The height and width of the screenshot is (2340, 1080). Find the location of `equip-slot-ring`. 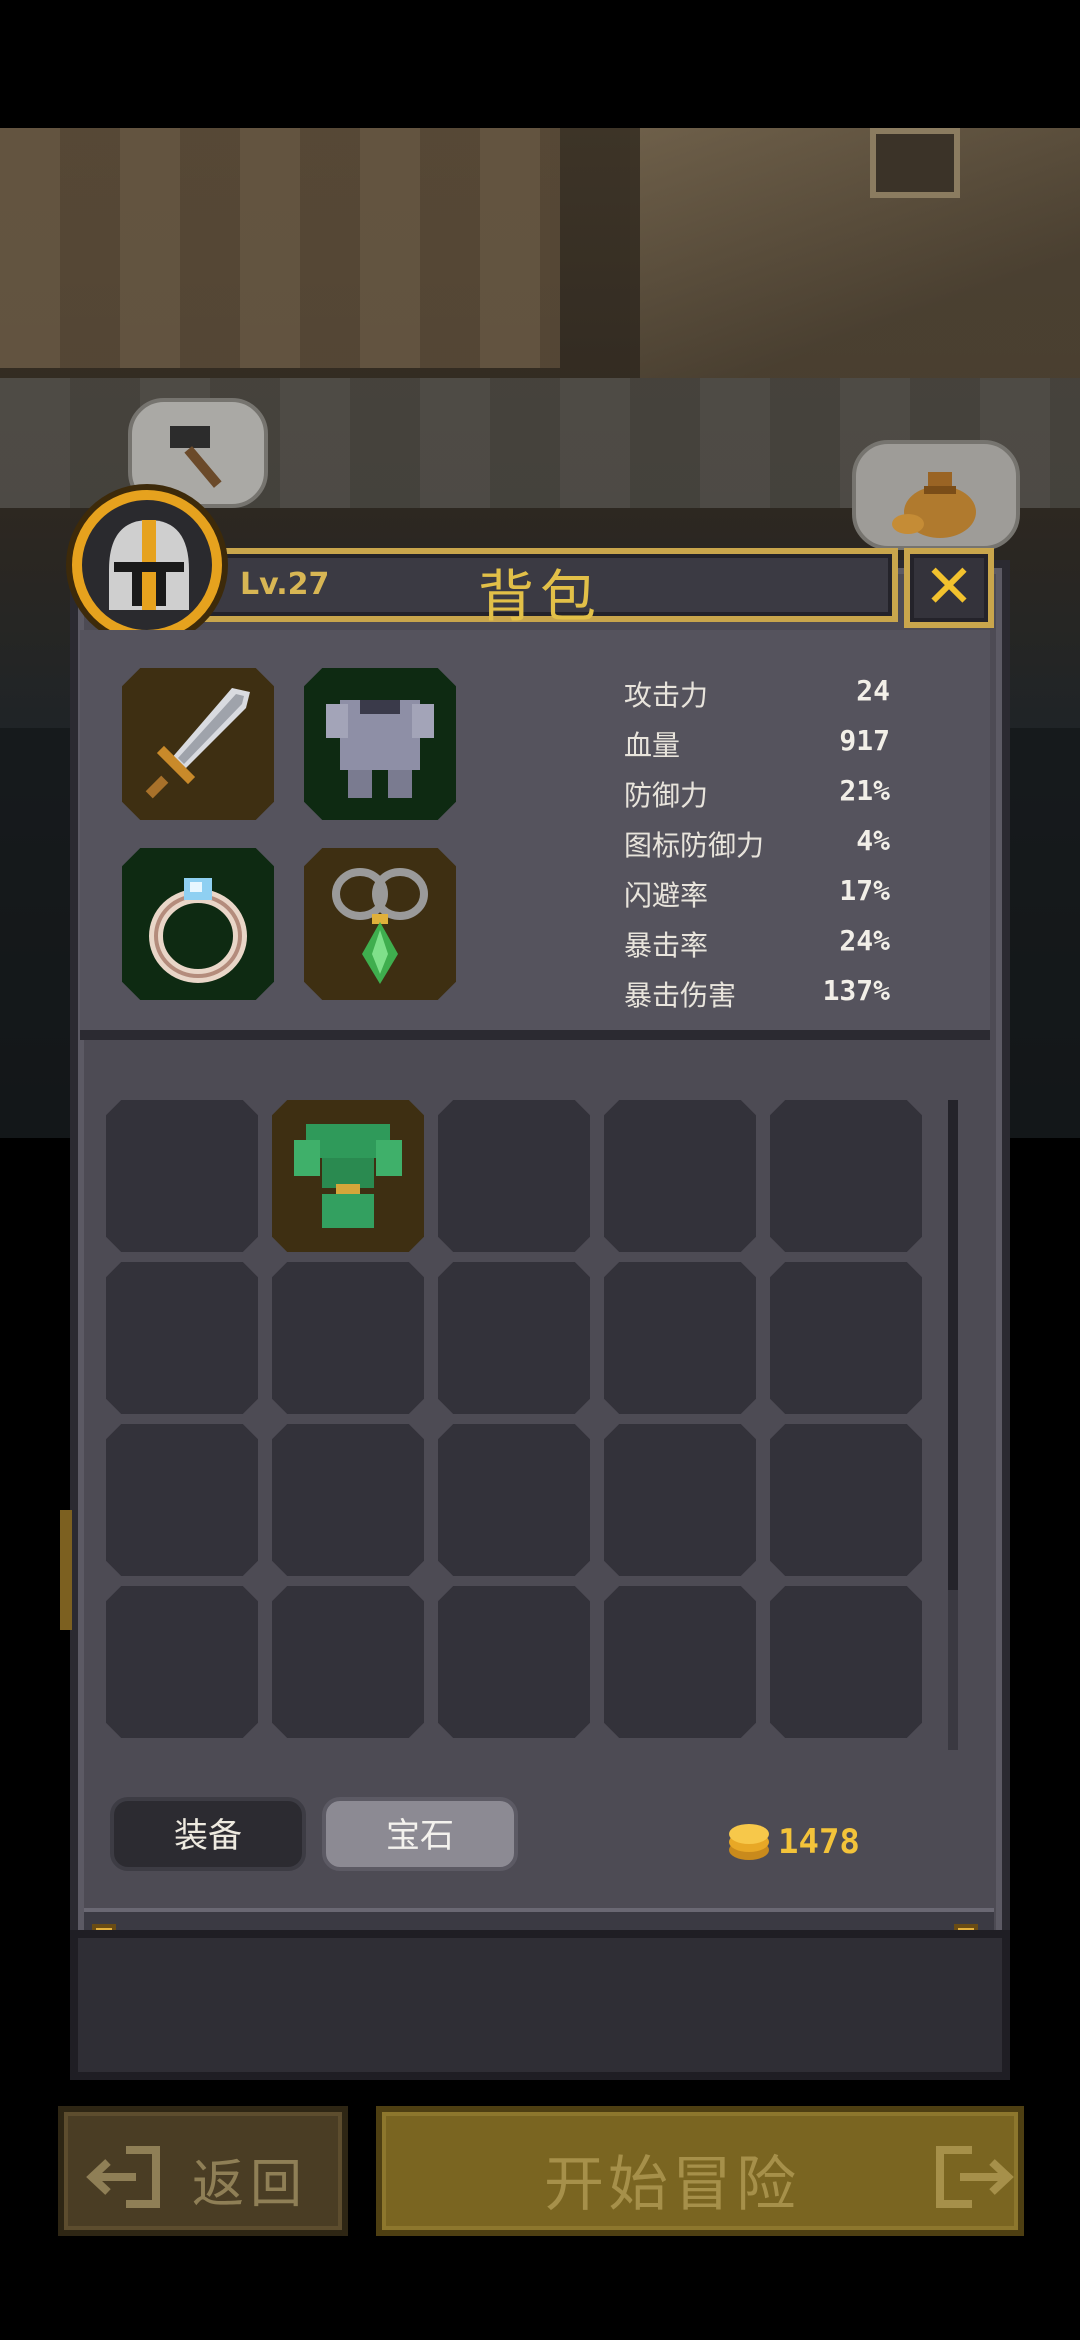

equip-slot-ring is located at coordinates (198, 924).